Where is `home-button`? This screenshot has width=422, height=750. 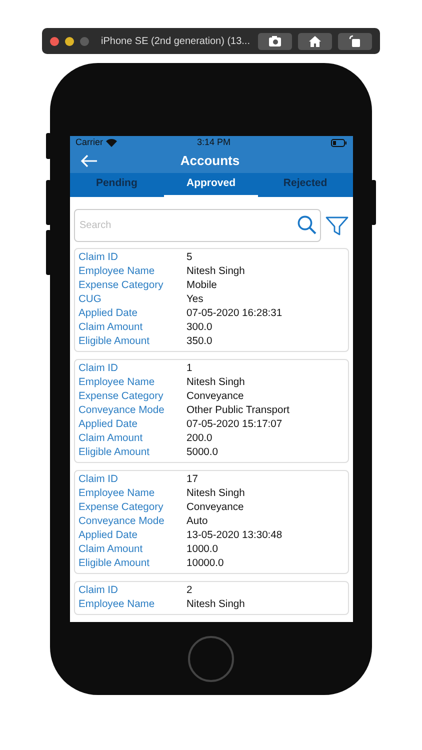
home-button is located at coordinates (315, 41).